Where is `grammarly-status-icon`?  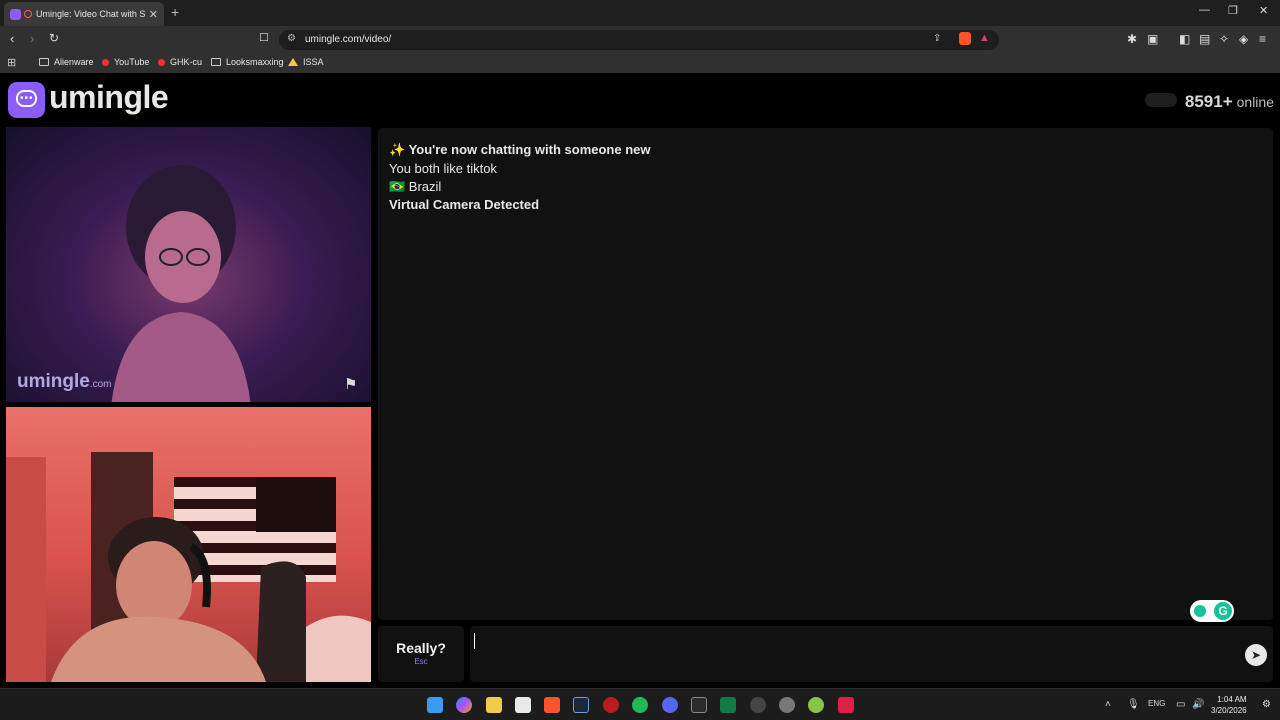
grammarly-status-icon is located at coordinates (1200, 611).